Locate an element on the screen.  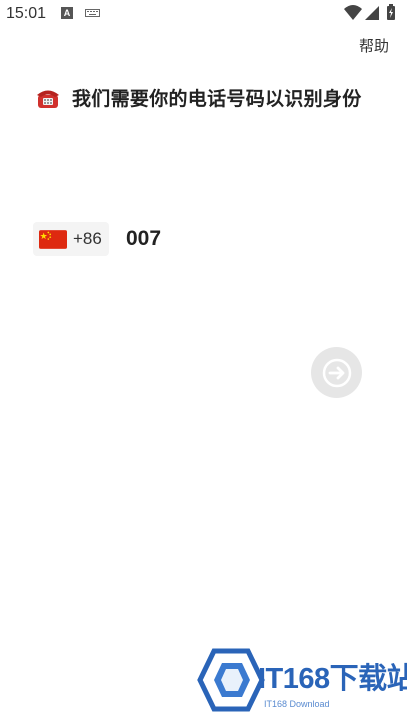
watermark-subtext: IT168 Download is located at coordinates (297, 704).